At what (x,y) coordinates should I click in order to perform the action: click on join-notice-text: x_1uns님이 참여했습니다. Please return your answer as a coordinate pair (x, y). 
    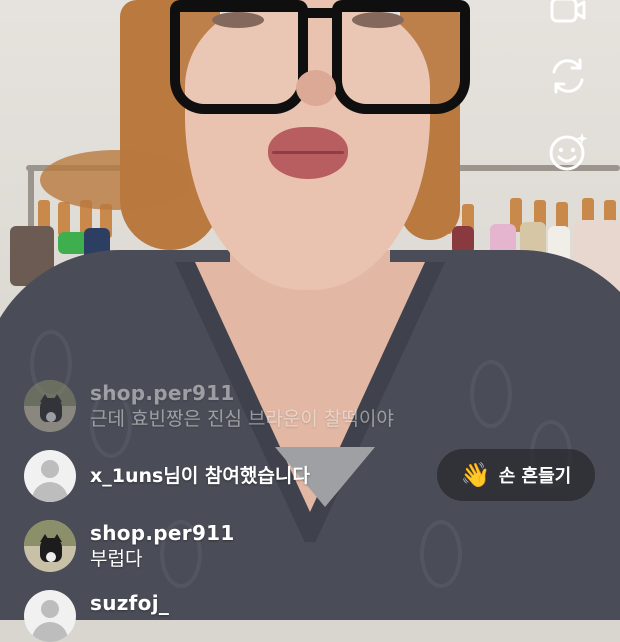
    Looking at the image, I should click on (200, 476).